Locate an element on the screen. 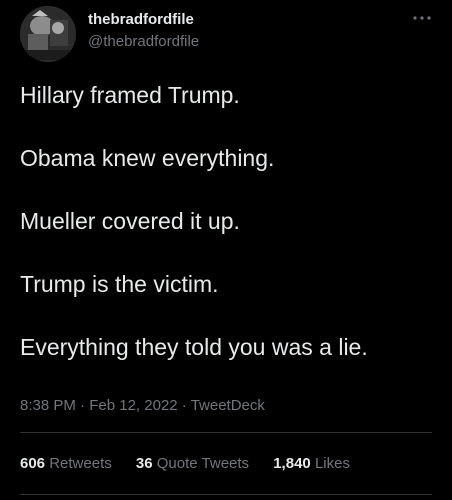 This screenshot has height=500, width=452. avatar is located at coordinates (48, 34).